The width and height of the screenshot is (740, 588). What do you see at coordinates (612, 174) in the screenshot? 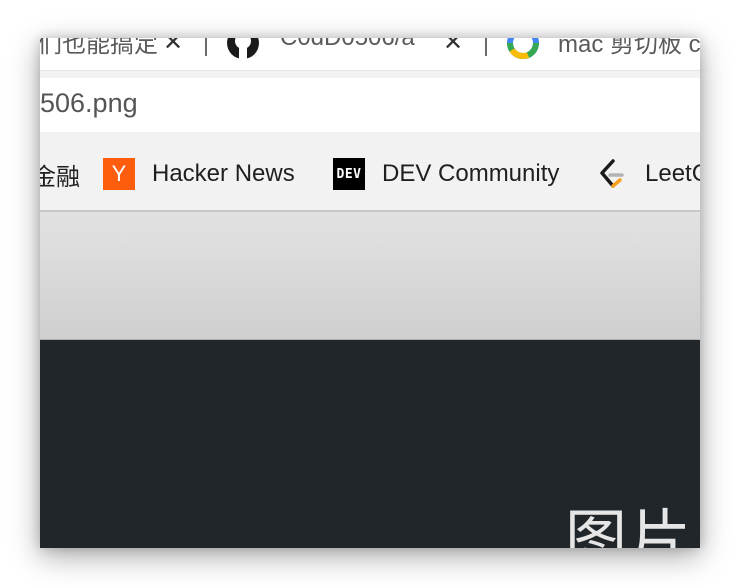
I see `leetcode-icon` at bounding box center [612, 174].